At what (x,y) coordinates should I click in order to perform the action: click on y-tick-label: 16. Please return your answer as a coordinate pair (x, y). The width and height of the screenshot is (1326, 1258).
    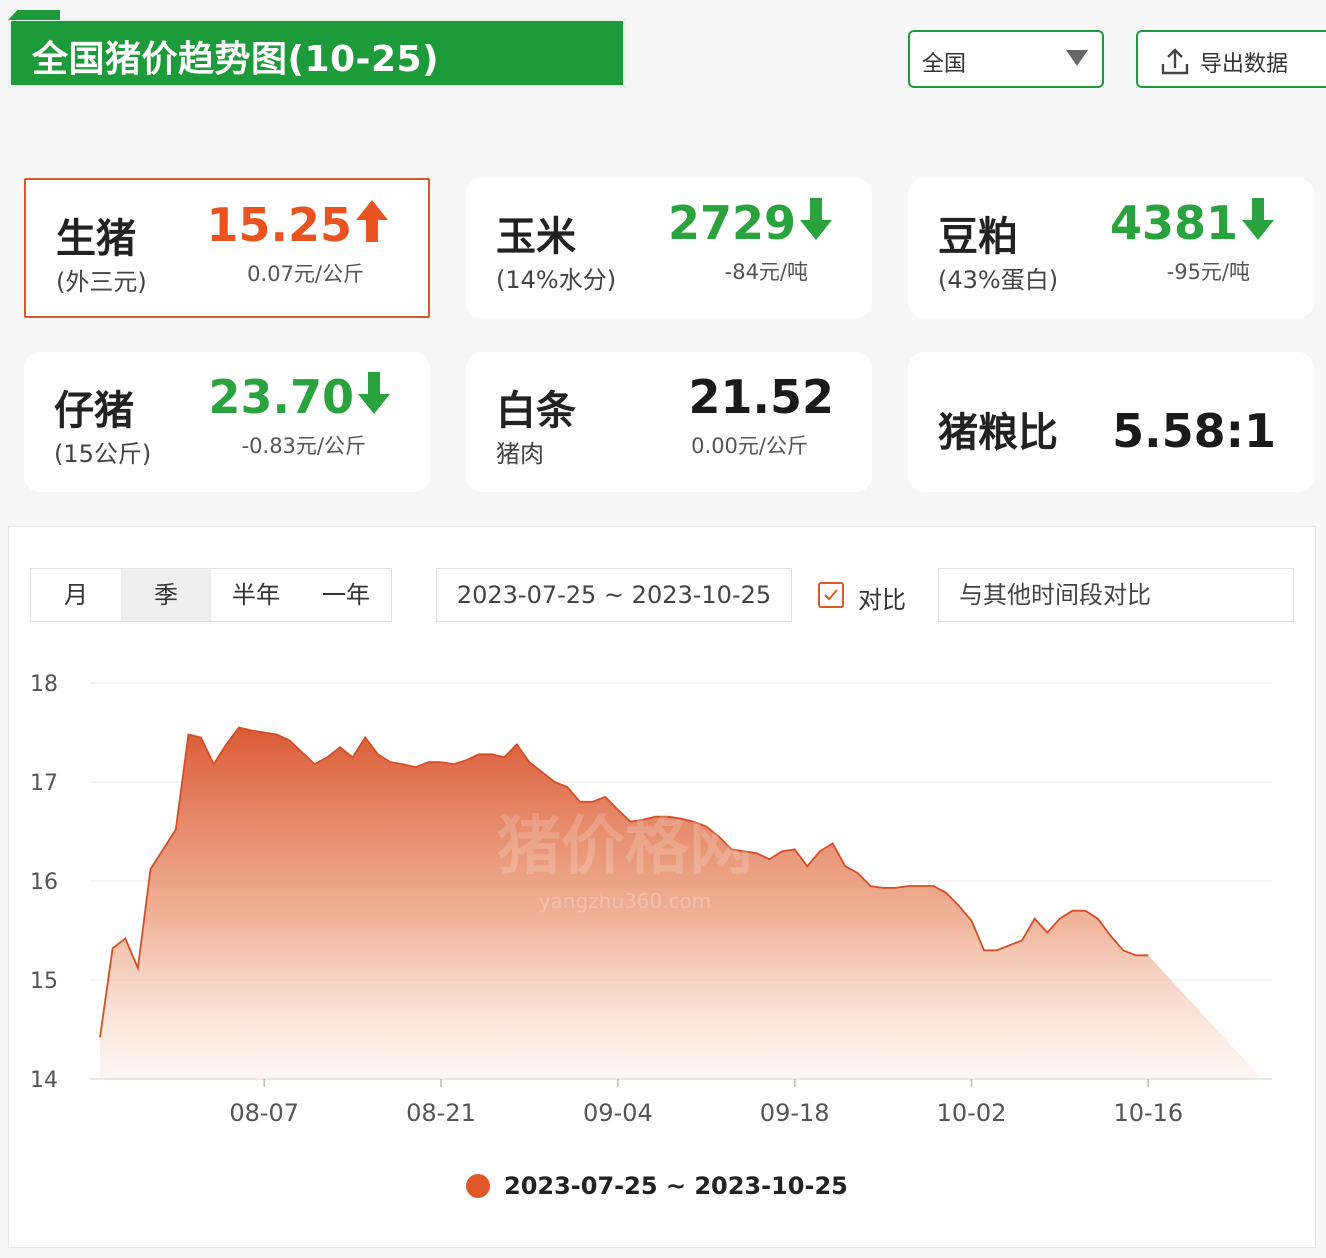
    Looking at the image, I should click on (44, 882).